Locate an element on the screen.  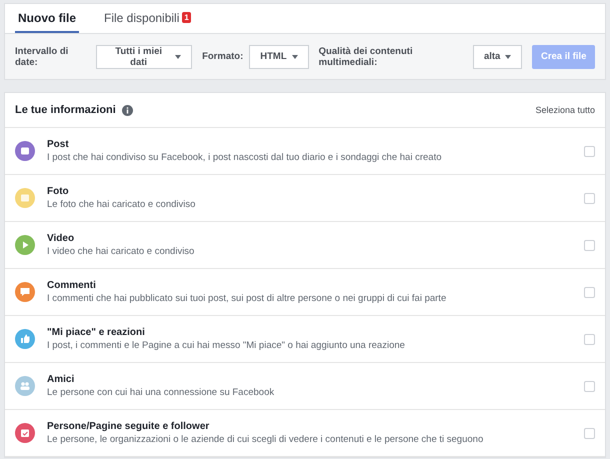
dropdown: Tutti i miei dati is located at coordinates (144, 56).